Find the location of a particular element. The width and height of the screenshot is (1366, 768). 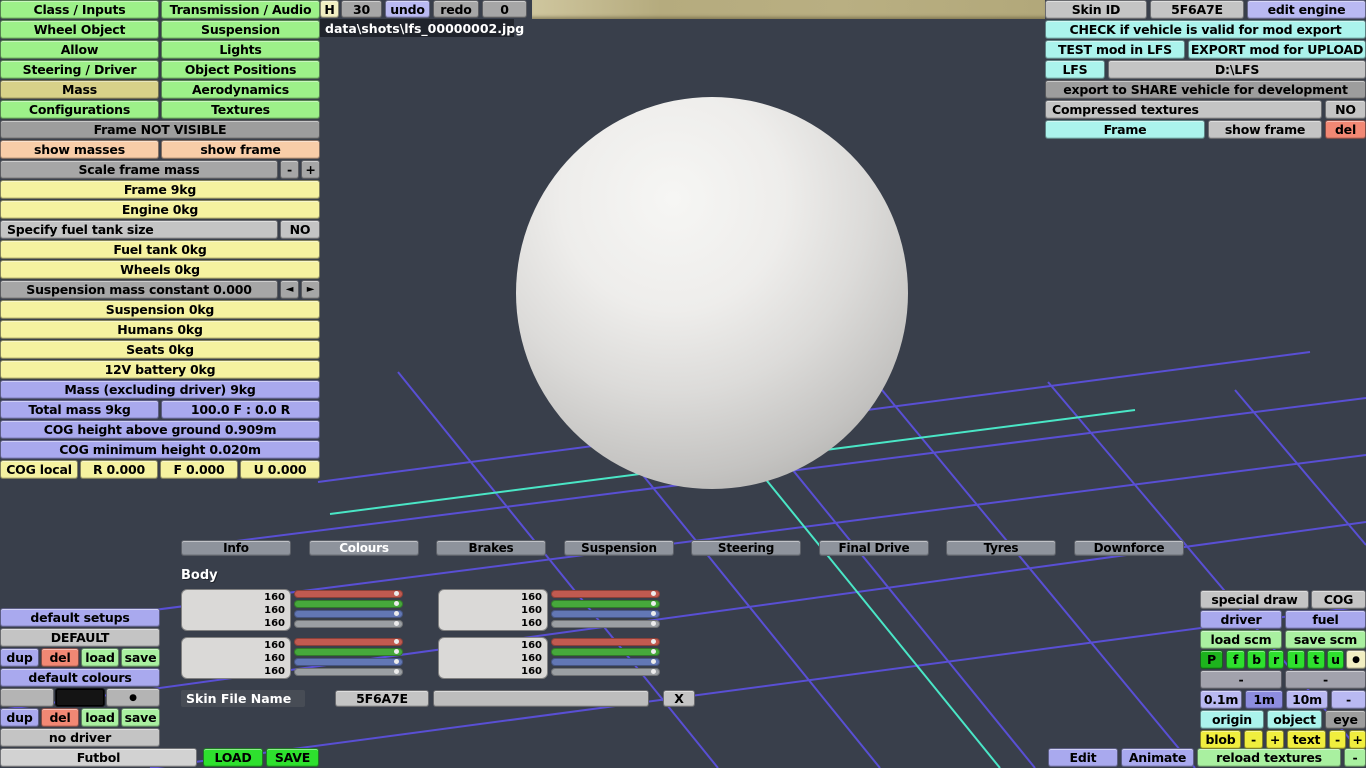

colour-preset-swatch is located at coordinates (80, 697).